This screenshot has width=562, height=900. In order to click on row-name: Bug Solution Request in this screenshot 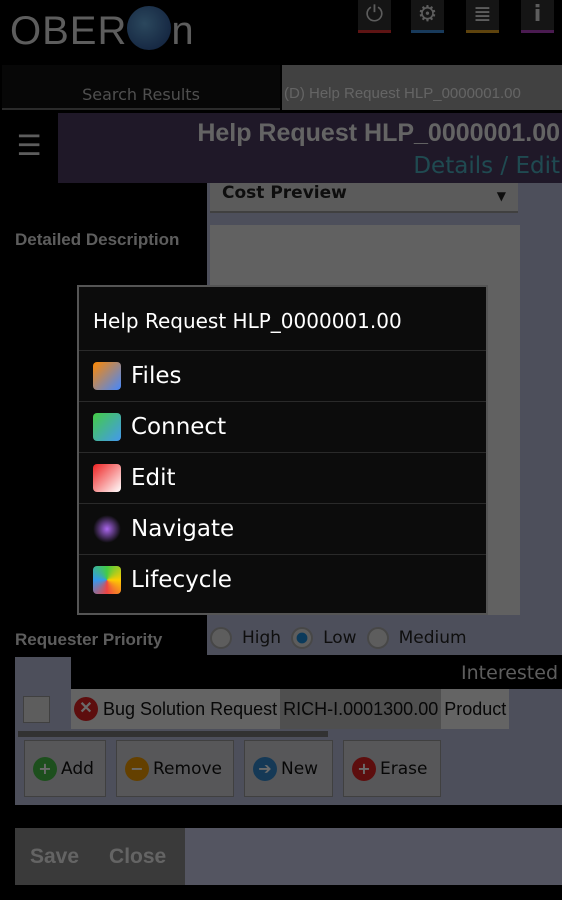, I will do `click(190, 708)`.